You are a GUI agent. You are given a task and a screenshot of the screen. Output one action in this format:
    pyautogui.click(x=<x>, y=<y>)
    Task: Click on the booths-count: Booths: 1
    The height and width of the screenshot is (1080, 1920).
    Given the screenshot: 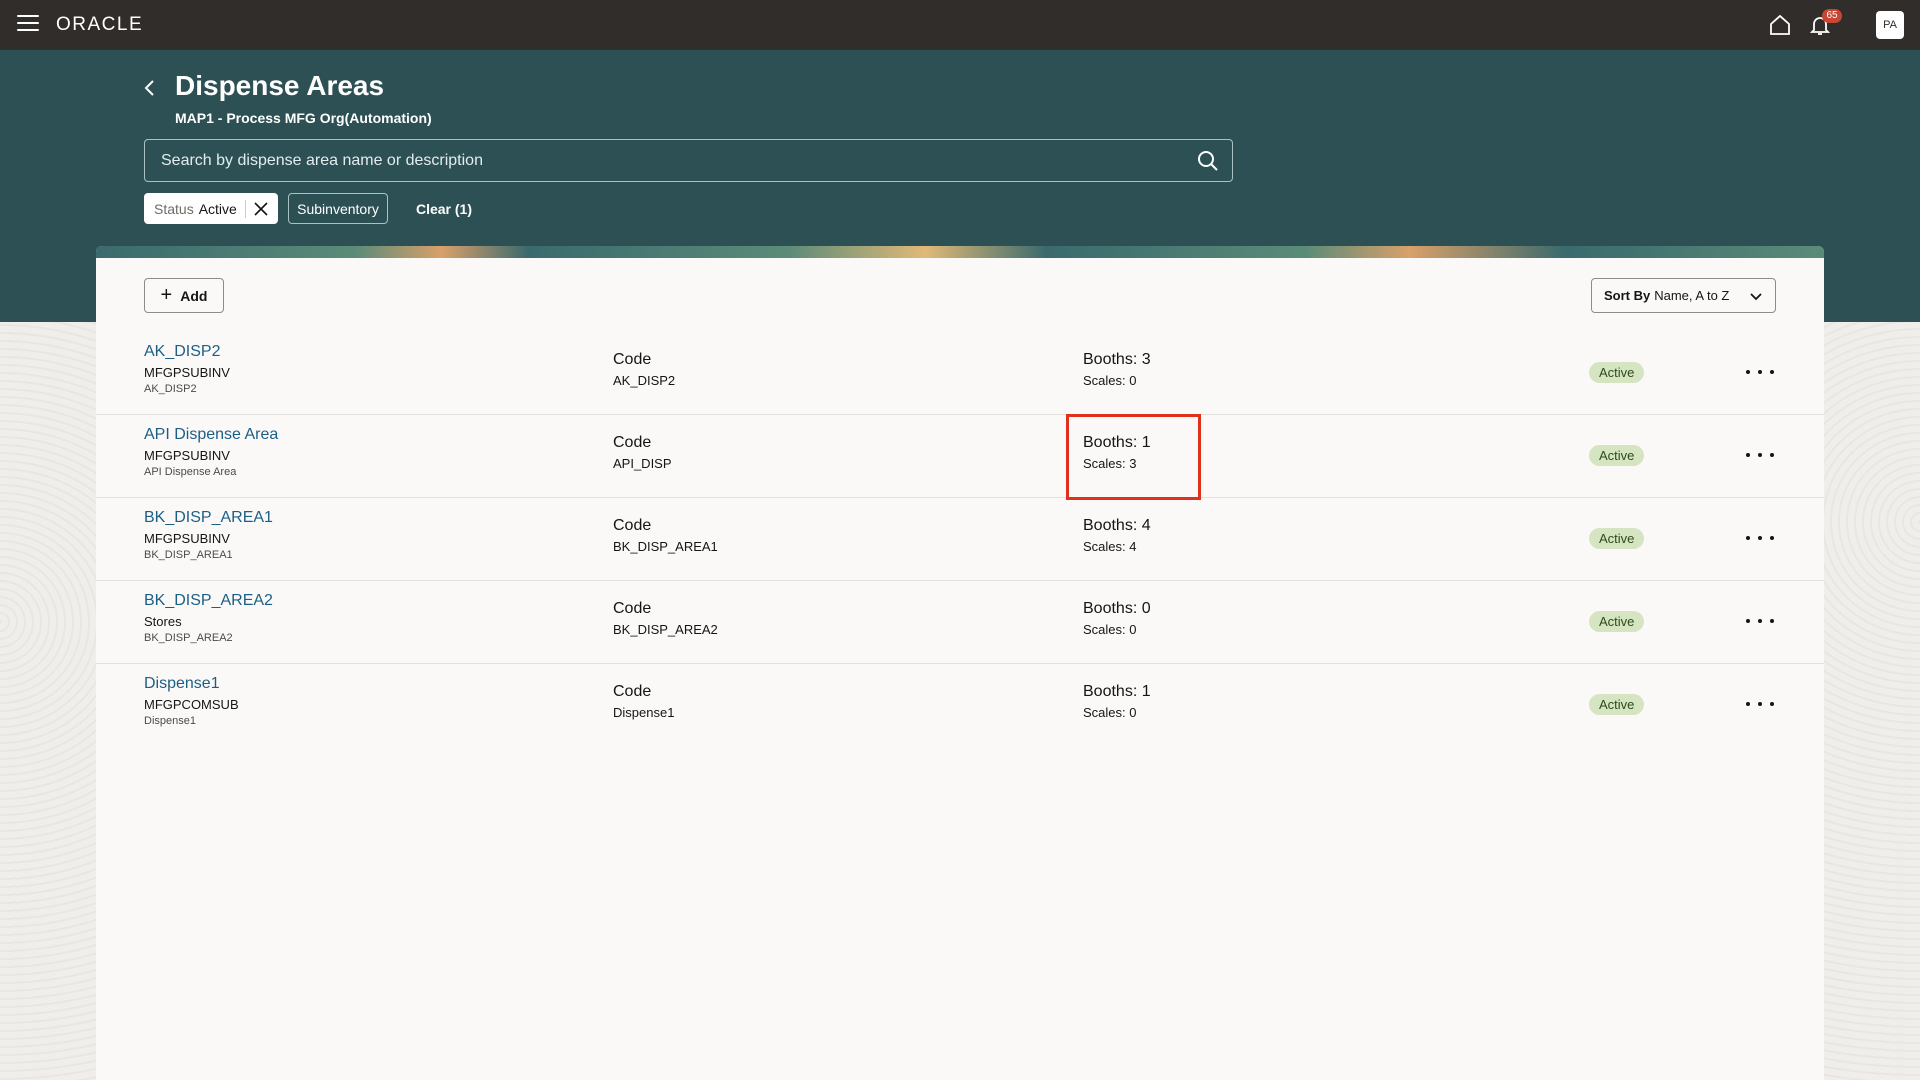 What is the action you would take?
    pyautogui.click(x=1117, y=691)
    